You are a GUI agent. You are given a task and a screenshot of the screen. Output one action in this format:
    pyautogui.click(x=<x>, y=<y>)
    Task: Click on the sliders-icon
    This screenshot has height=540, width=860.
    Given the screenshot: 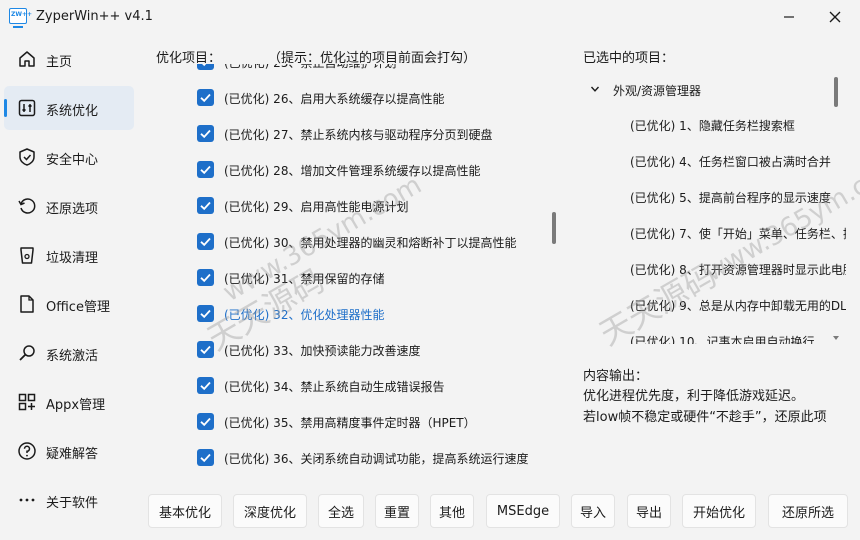 What is the action you would take?
    pyautogui.click(x=27, y=108)
    